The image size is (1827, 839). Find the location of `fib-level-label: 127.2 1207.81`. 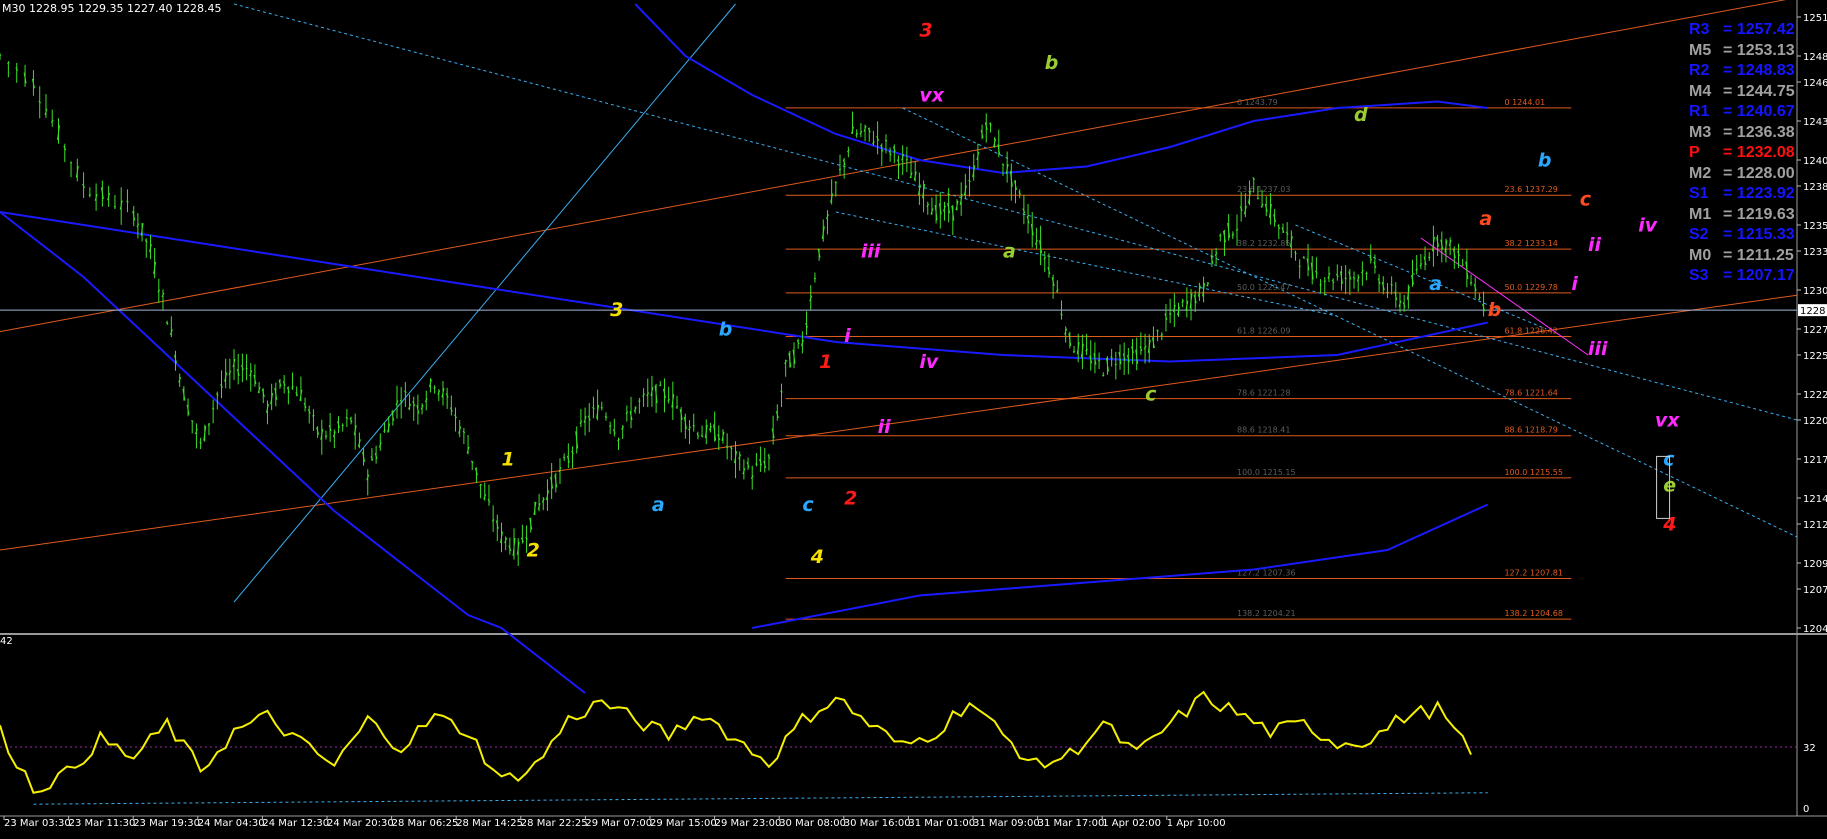

fib-level-label: 127.2 1207.81 is located at coordinates (1533, 572).